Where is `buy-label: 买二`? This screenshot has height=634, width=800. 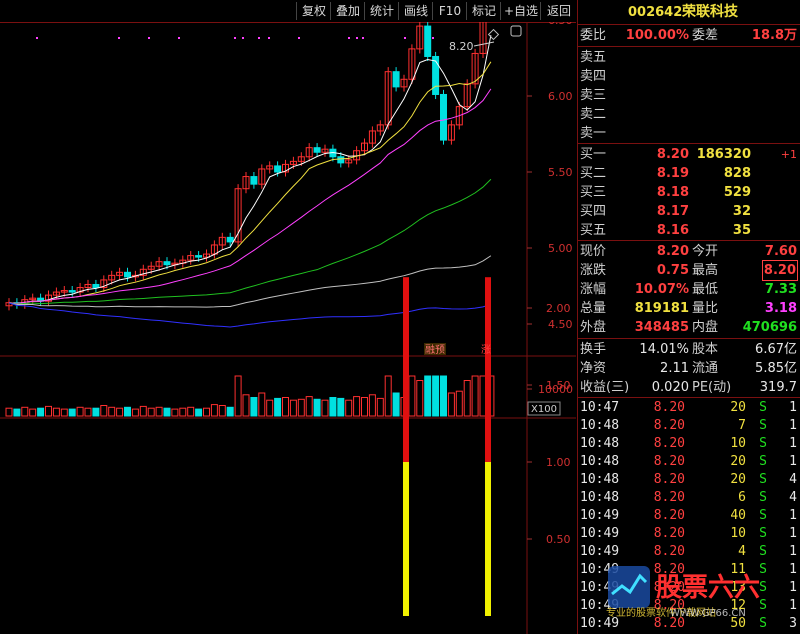 buy-label: 买二 is located at coordinates (593, 173).